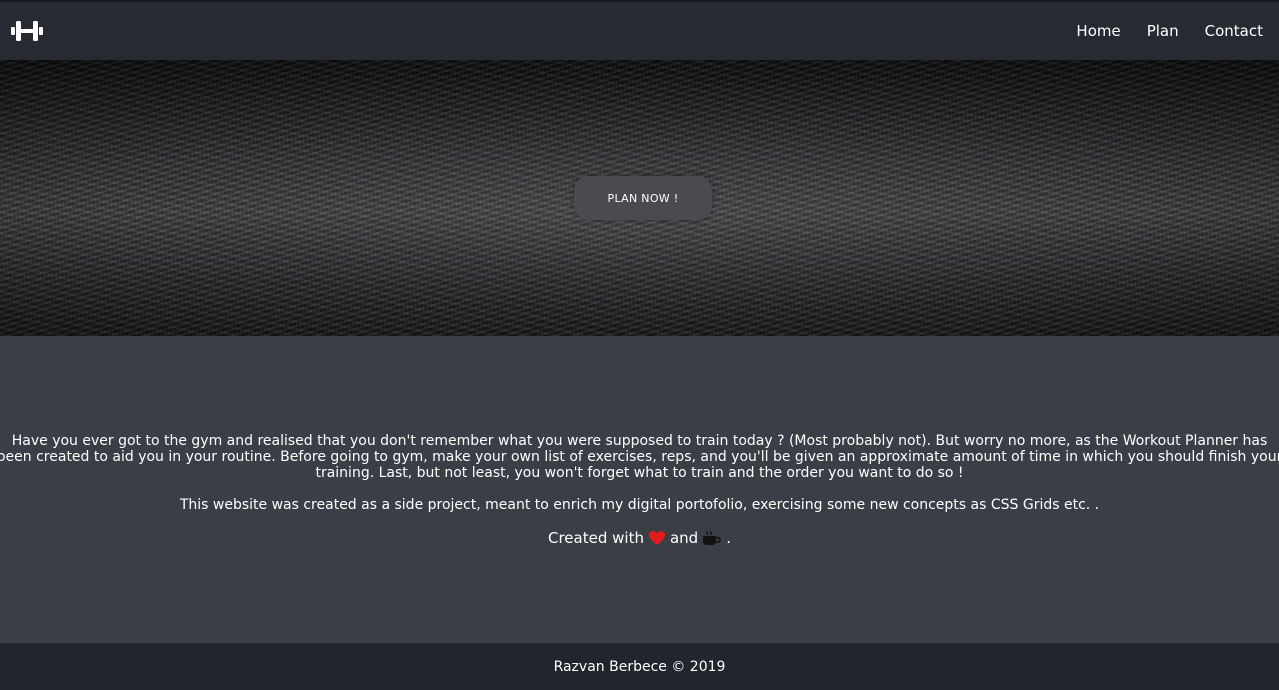  What do you see at coordinates (1234, 31) in the screenshot?
I see `nav-contact: Contact` at bounding box center [1234, 31].